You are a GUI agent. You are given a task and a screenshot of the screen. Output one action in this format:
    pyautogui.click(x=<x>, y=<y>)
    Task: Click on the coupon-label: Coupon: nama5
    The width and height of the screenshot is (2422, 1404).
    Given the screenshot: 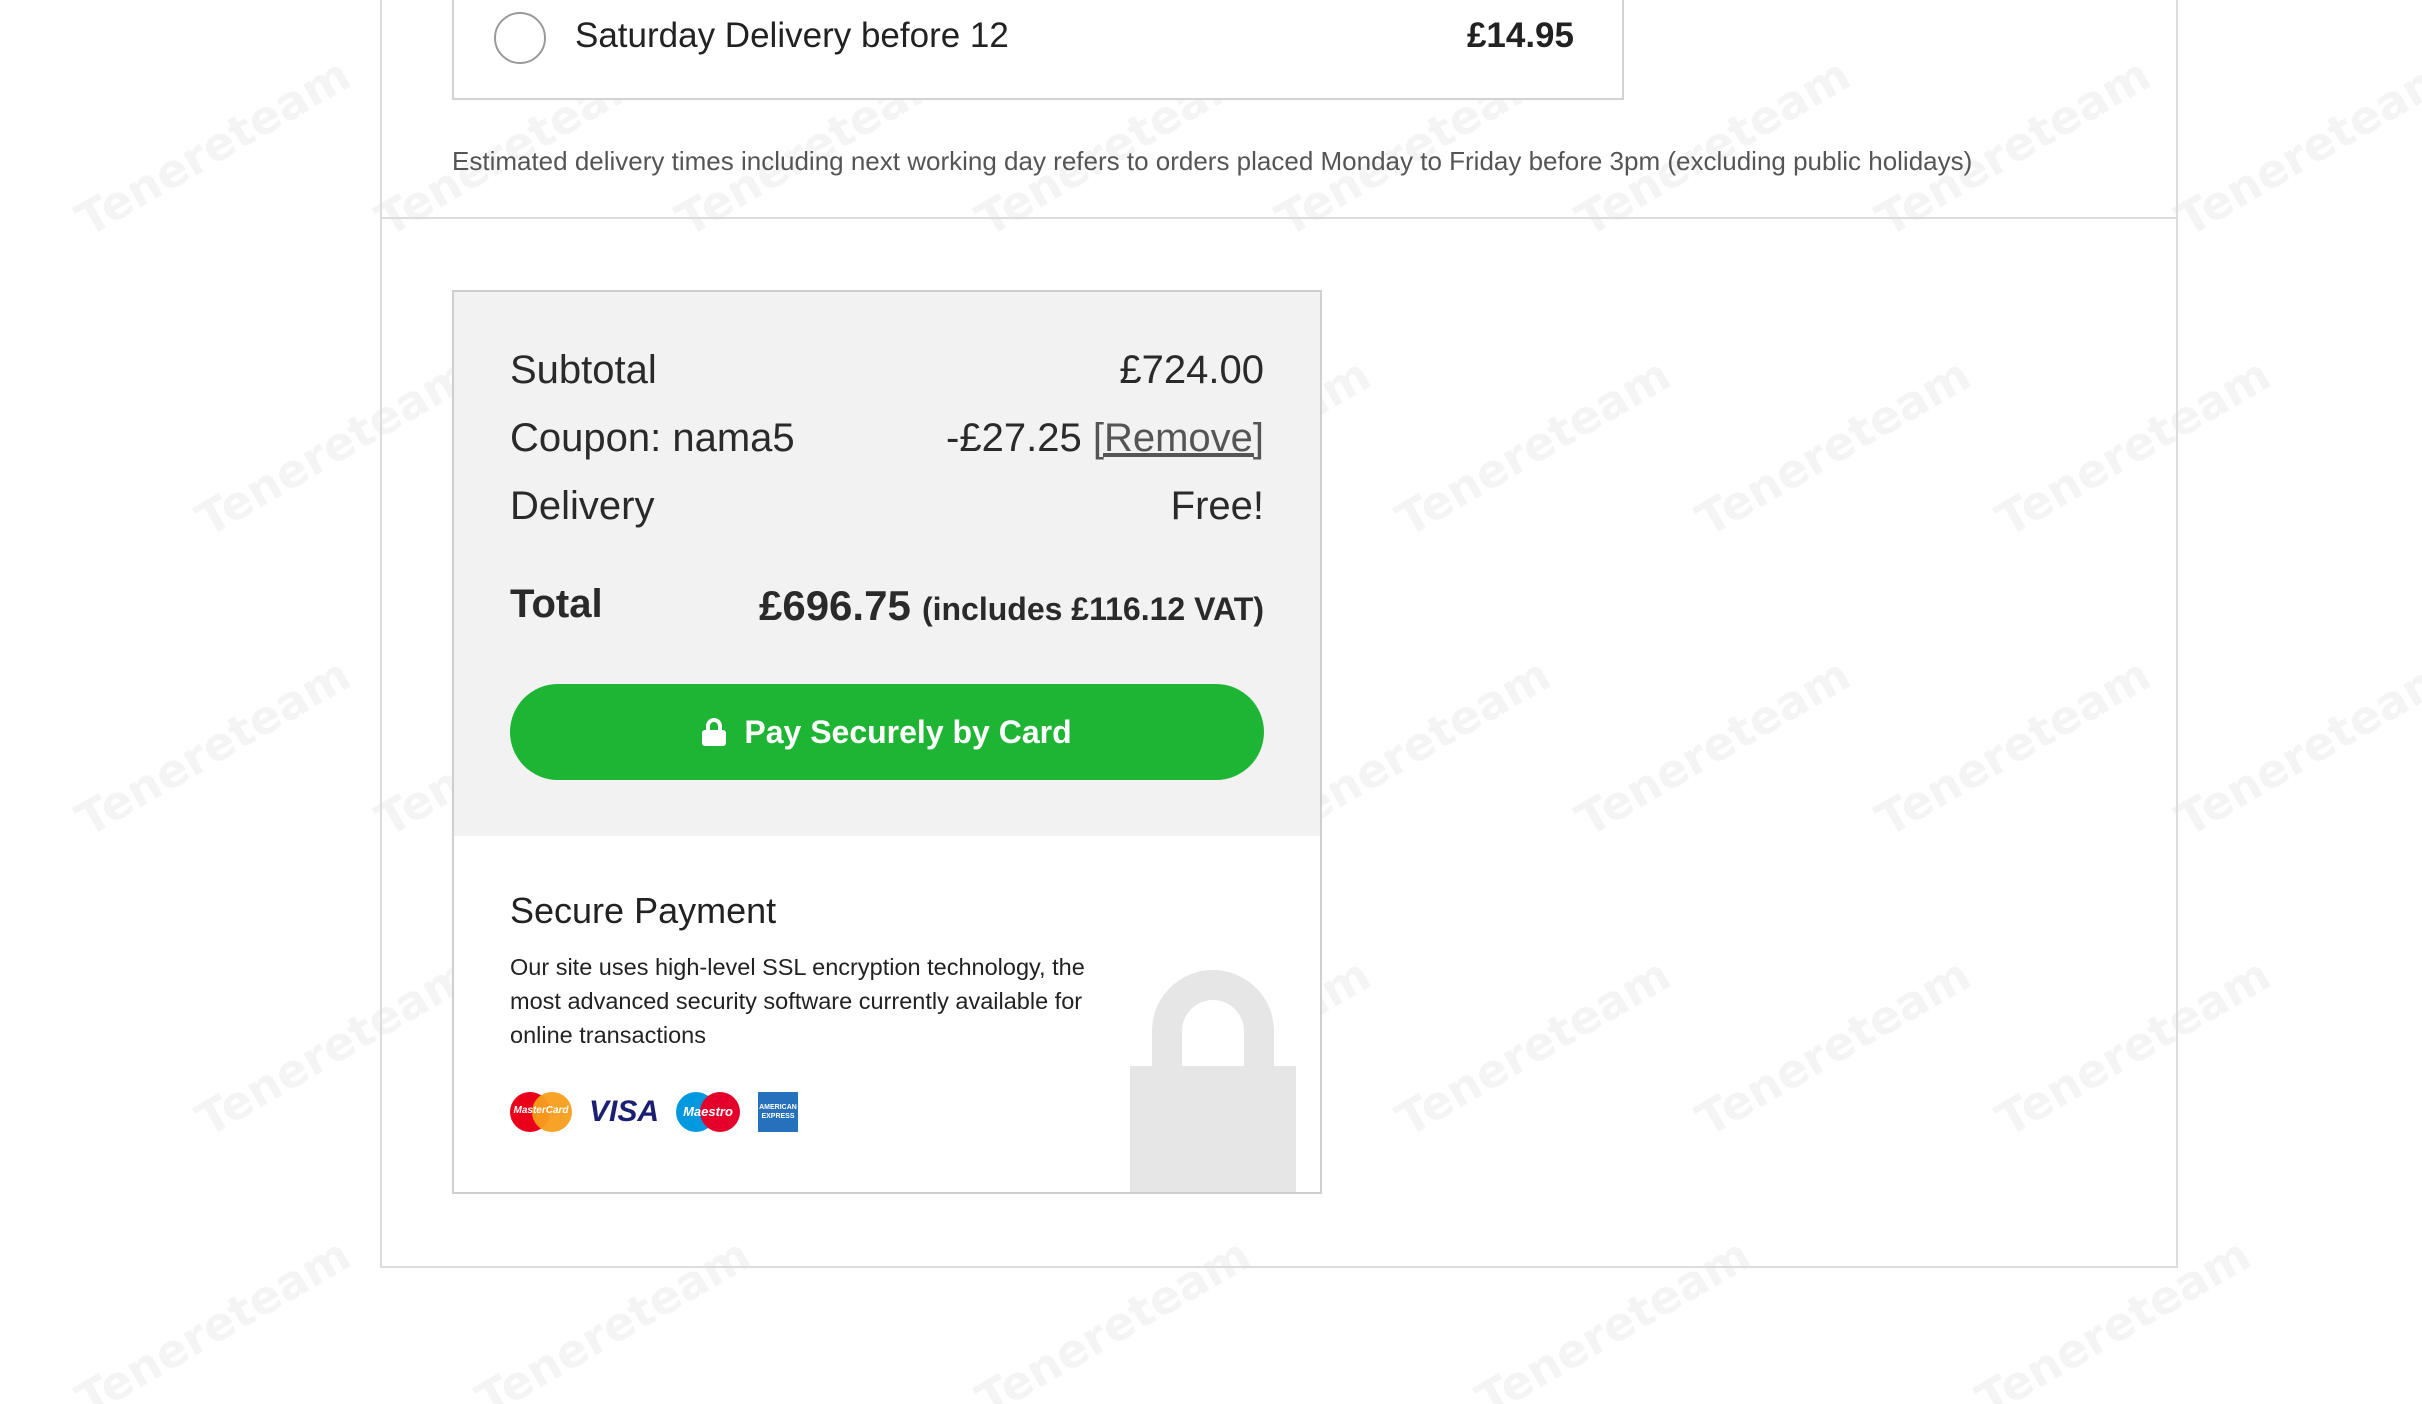 What is the action you would take?
    pyautogui.click(x=652, y=438)
    